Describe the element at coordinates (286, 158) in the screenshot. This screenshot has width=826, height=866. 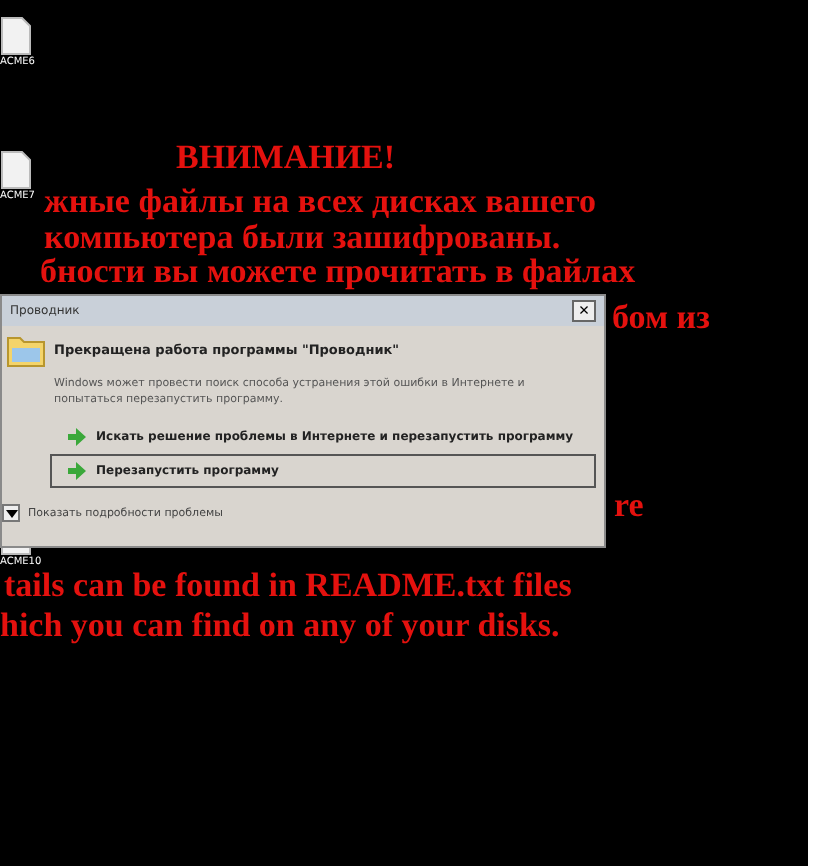
I see `ransom-text: ВНИМАНИЕ!` at that location.